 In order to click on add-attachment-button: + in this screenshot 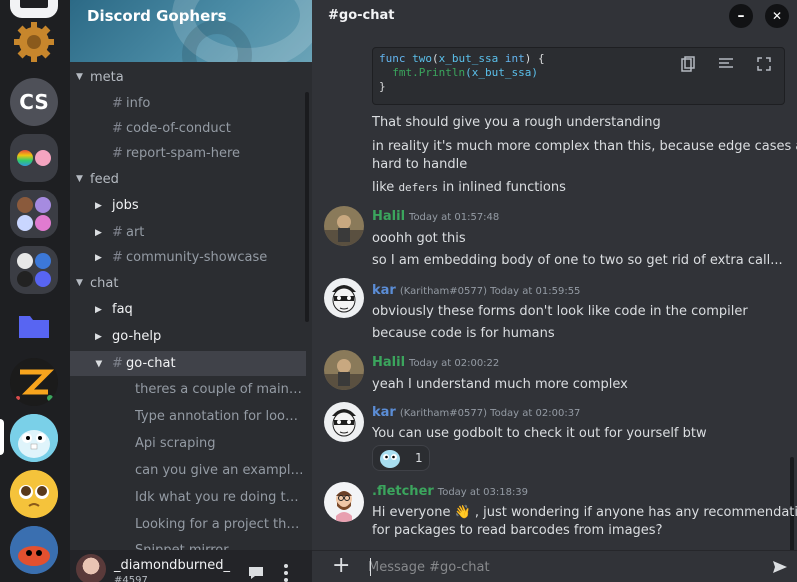, I will do `click(341, 566)`.